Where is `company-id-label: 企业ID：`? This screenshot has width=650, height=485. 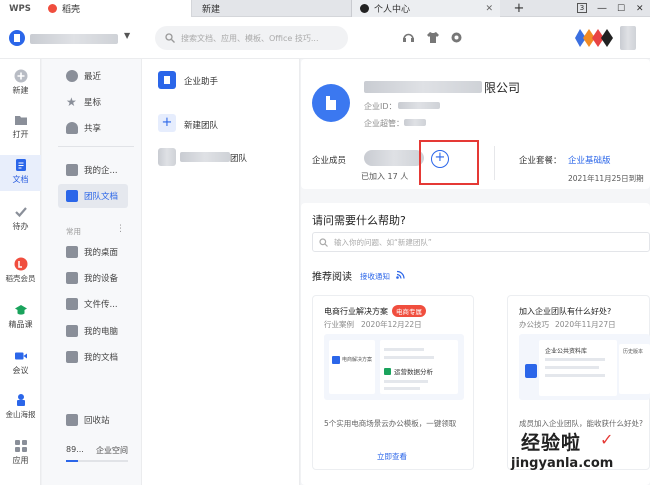
company-id-label: 企业ID： is located at coordinates (380, 106).